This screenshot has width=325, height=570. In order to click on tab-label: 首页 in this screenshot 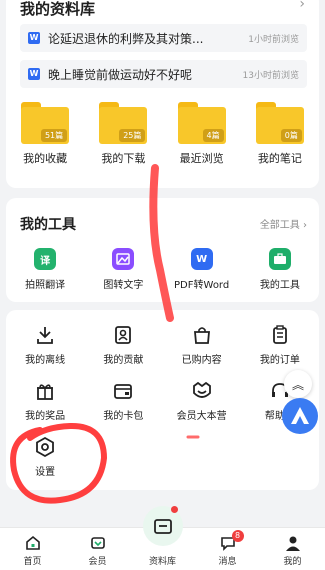, I will do `click(32, 562)`.